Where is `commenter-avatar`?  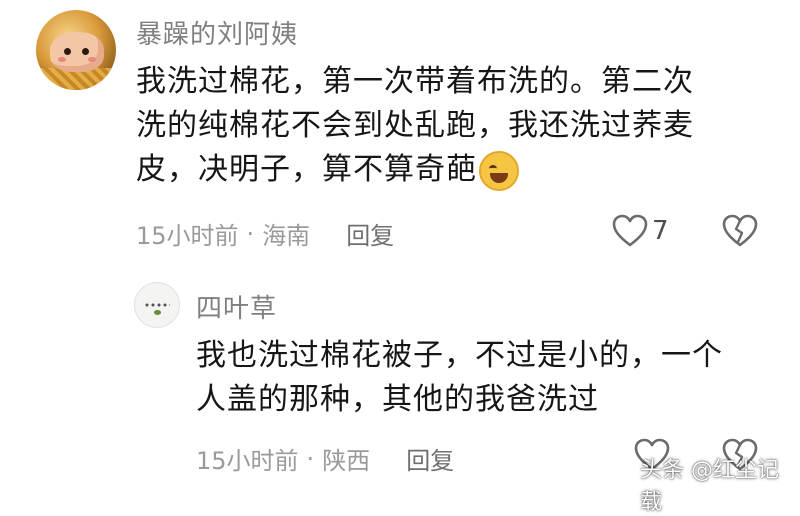 commenter-avatar is located at coordinates (76, 50).